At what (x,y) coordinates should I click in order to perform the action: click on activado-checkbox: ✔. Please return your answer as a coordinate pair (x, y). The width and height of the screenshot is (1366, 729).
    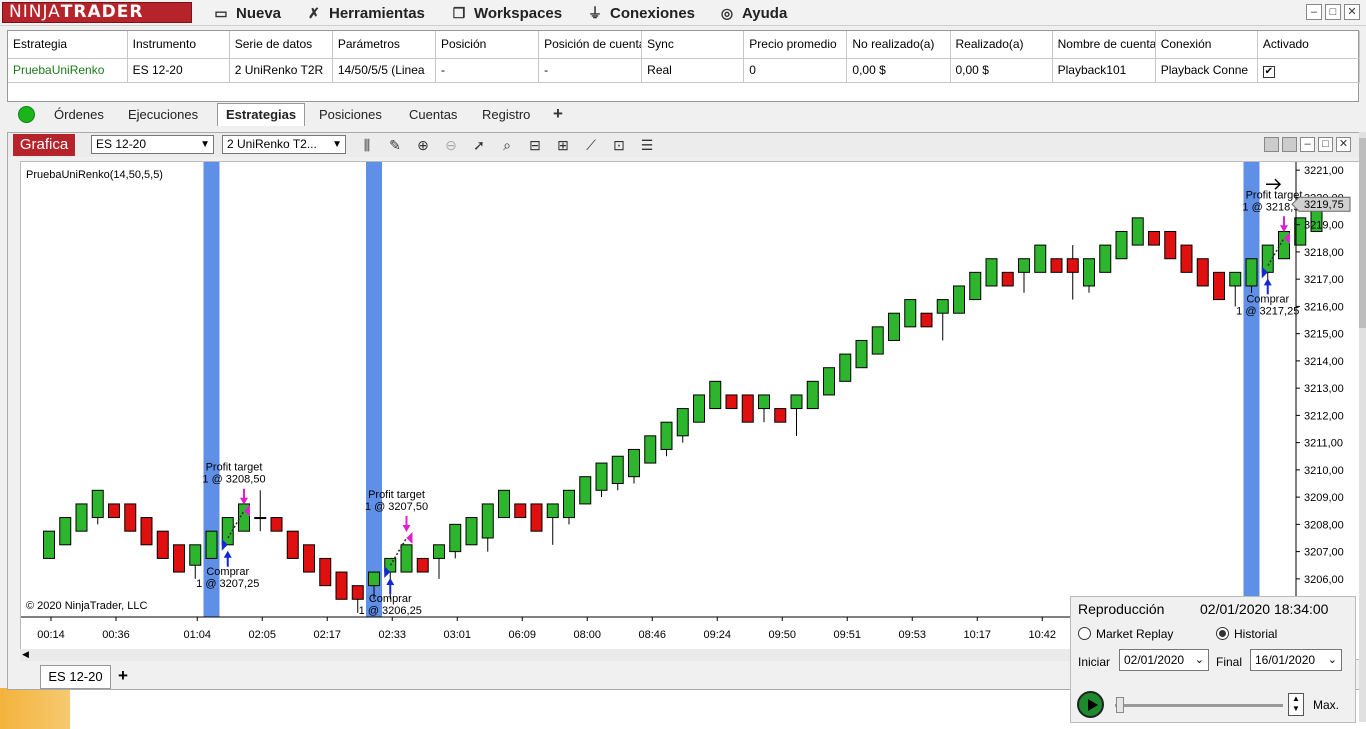
    Looking at the image, I should click on (1268, 71).